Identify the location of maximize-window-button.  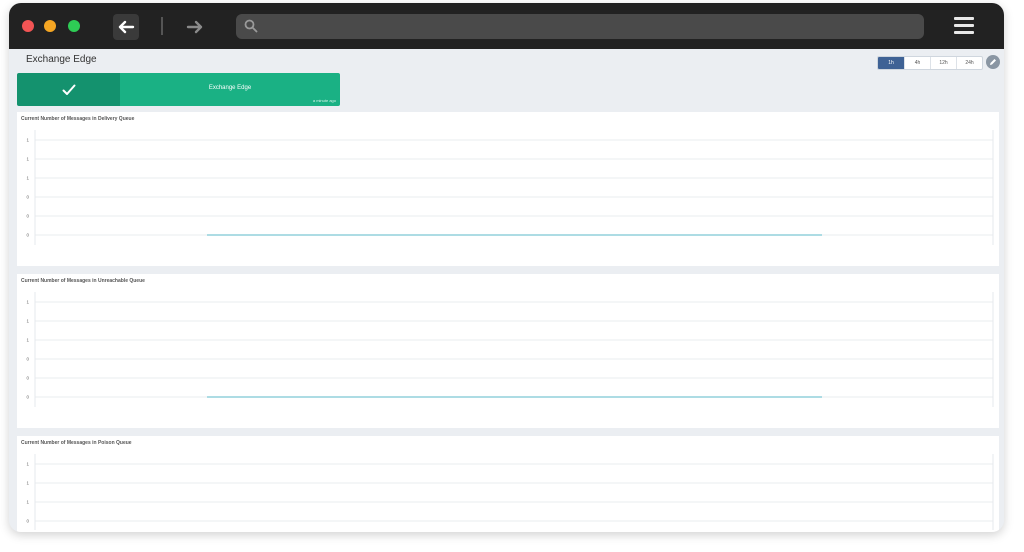
(74, 26).